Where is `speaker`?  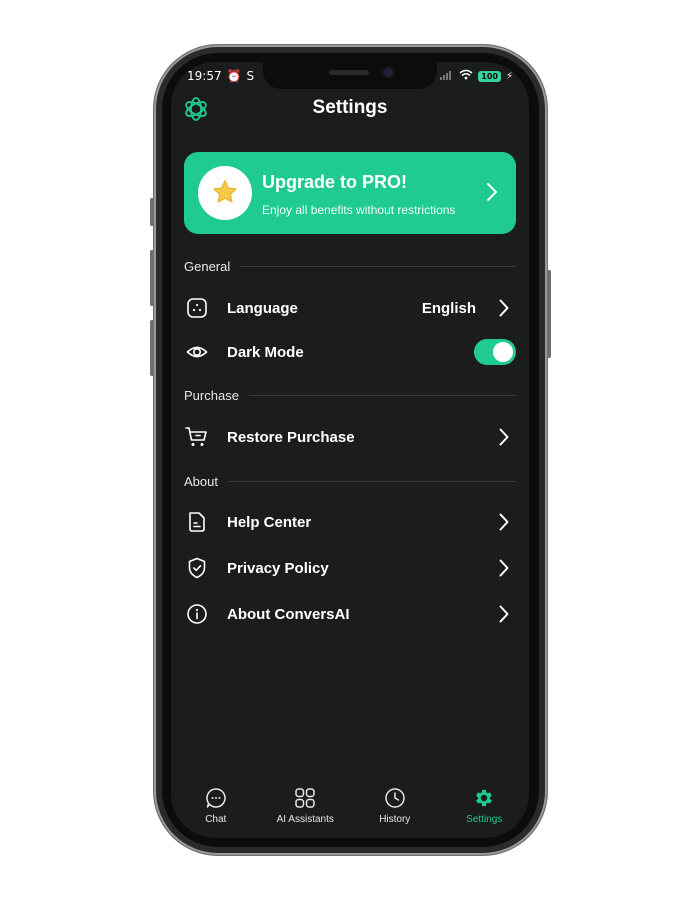
speaker is located at coordinates (349, 72).